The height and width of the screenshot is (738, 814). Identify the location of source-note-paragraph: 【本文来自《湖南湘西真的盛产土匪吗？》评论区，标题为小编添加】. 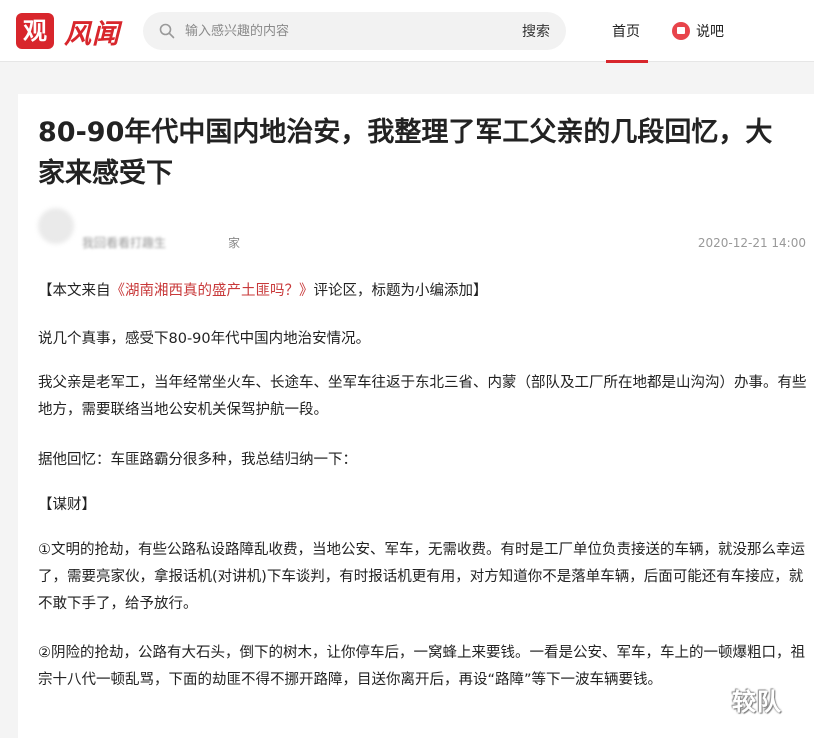
(423, 291).